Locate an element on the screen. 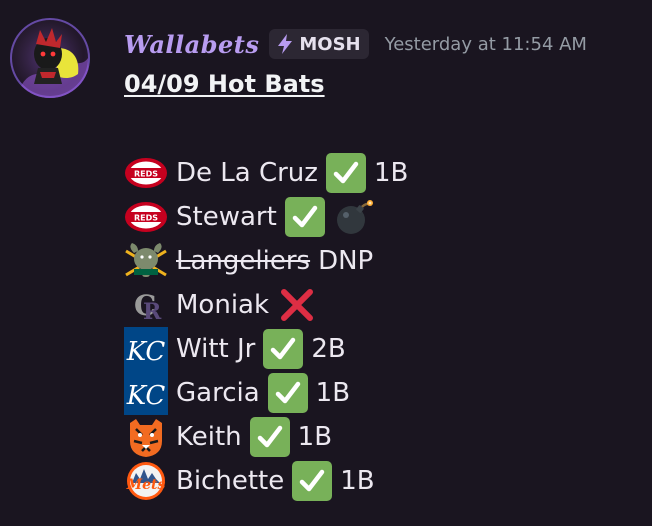 The width and height of the screenshot is (652, 526). username: Wallabets is located at coordinates (191, 44).